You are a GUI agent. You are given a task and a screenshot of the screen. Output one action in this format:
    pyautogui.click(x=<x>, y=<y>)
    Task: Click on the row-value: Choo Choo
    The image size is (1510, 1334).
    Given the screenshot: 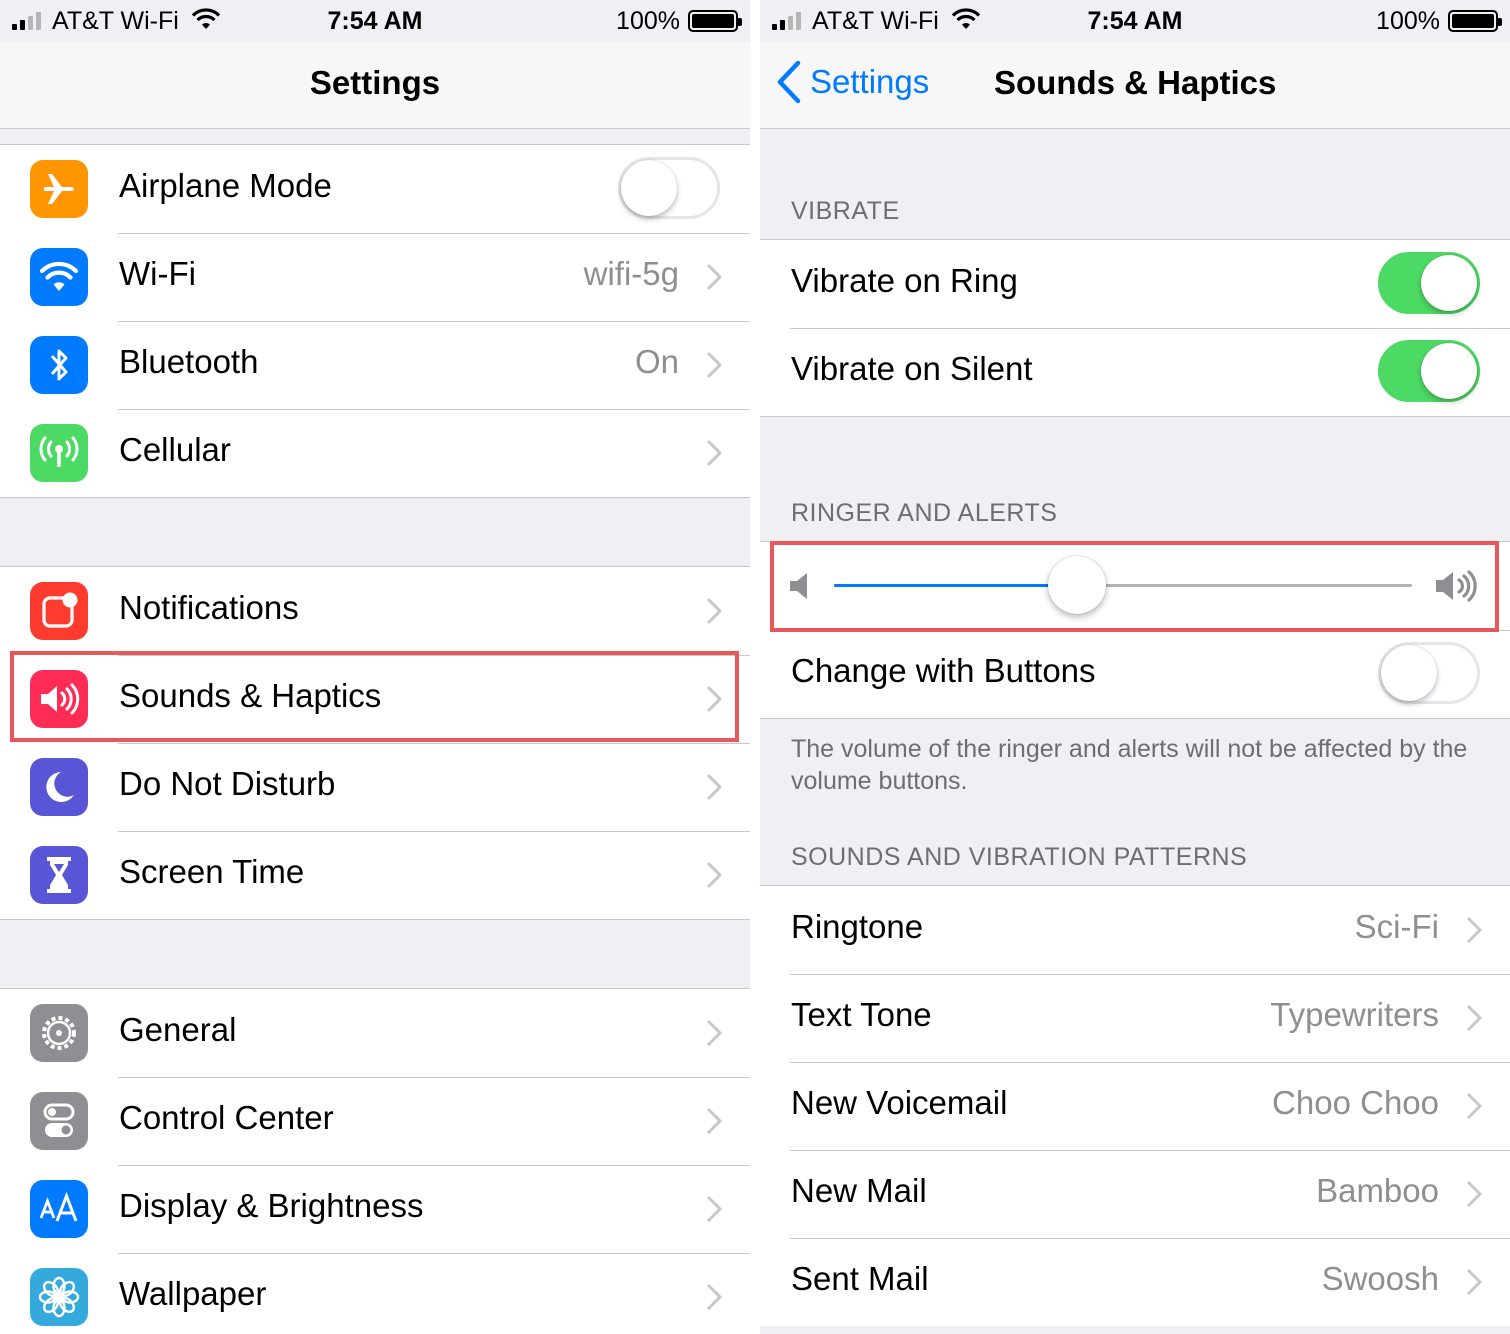 What is the action you would take?
    pyautogui.click(x=1355, y=1102)
    